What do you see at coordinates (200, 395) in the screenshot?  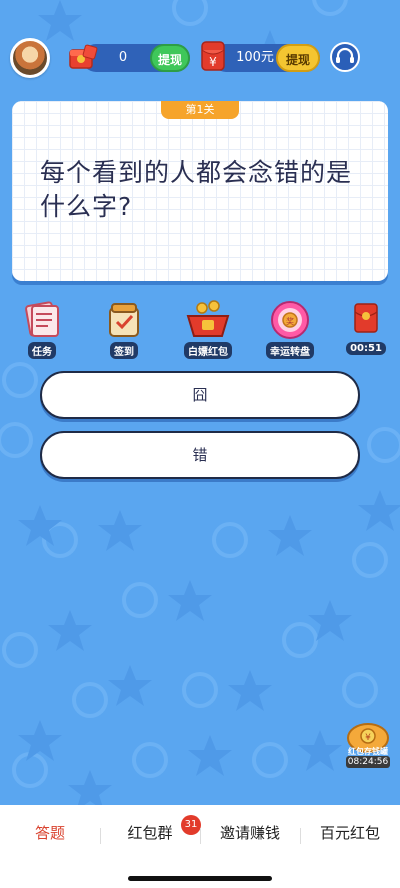 I see `answer-option-1: 囧` at bounding box center [200, 395].